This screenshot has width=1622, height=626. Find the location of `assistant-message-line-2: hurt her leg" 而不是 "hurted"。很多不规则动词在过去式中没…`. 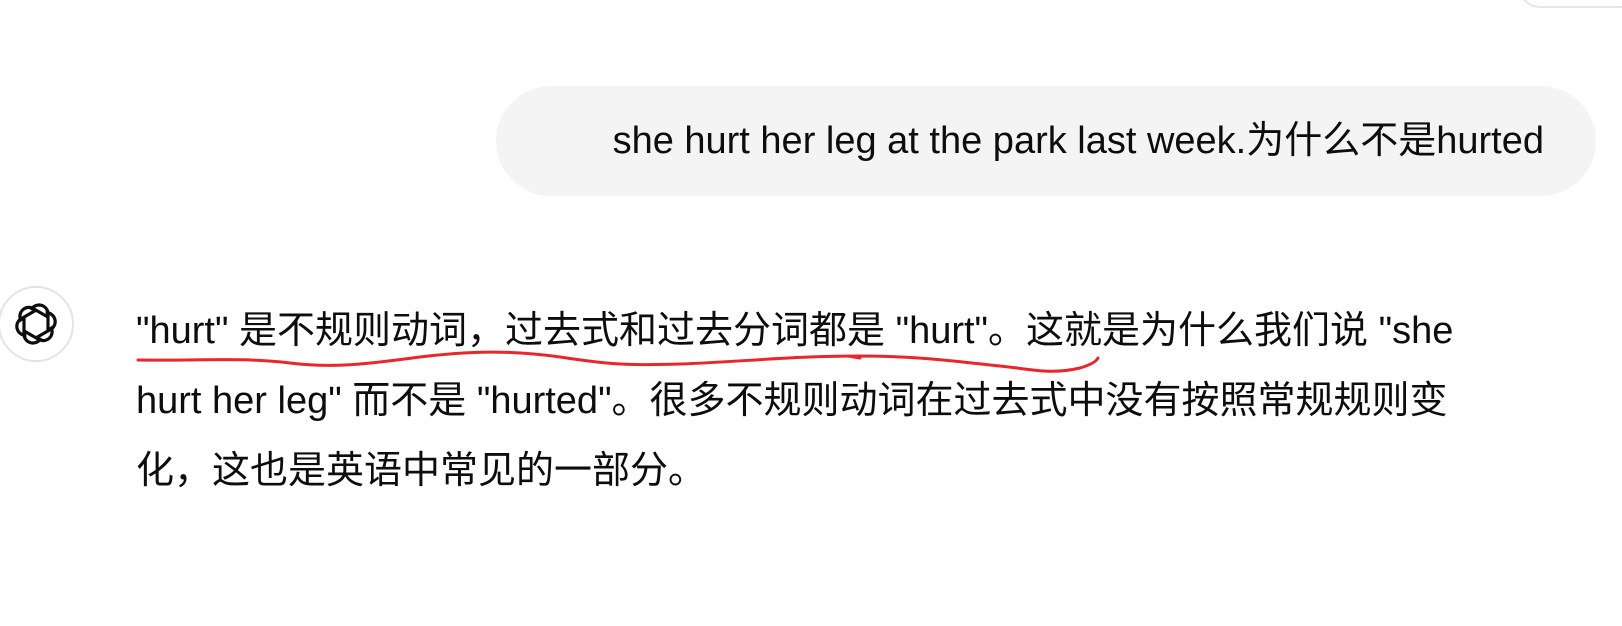

assistant-message-line-2: hurt her leg" 而不是 "hurted"。很多不规则动词在过去式中没… is located at coordinates (792, 401).